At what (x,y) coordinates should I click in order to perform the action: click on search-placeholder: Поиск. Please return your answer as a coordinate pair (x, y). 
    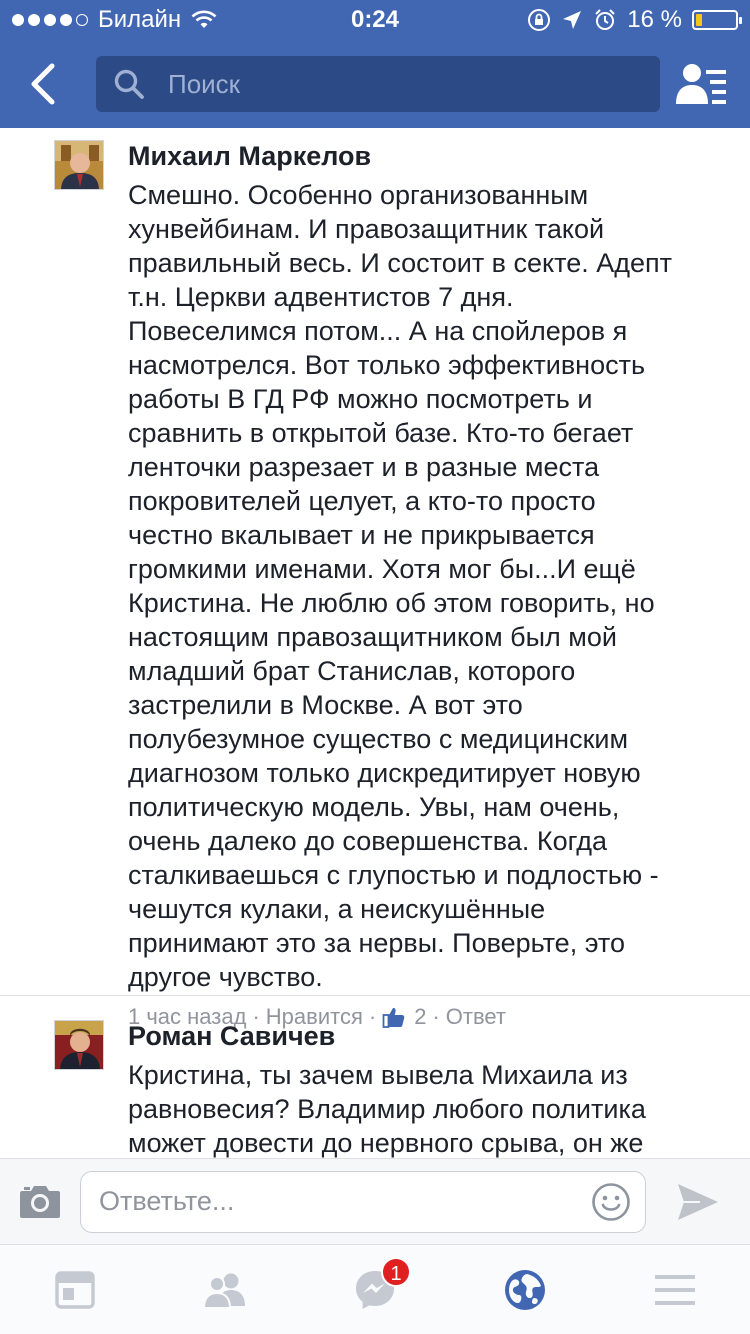
    Looking at the image, I should click on (204, 83).